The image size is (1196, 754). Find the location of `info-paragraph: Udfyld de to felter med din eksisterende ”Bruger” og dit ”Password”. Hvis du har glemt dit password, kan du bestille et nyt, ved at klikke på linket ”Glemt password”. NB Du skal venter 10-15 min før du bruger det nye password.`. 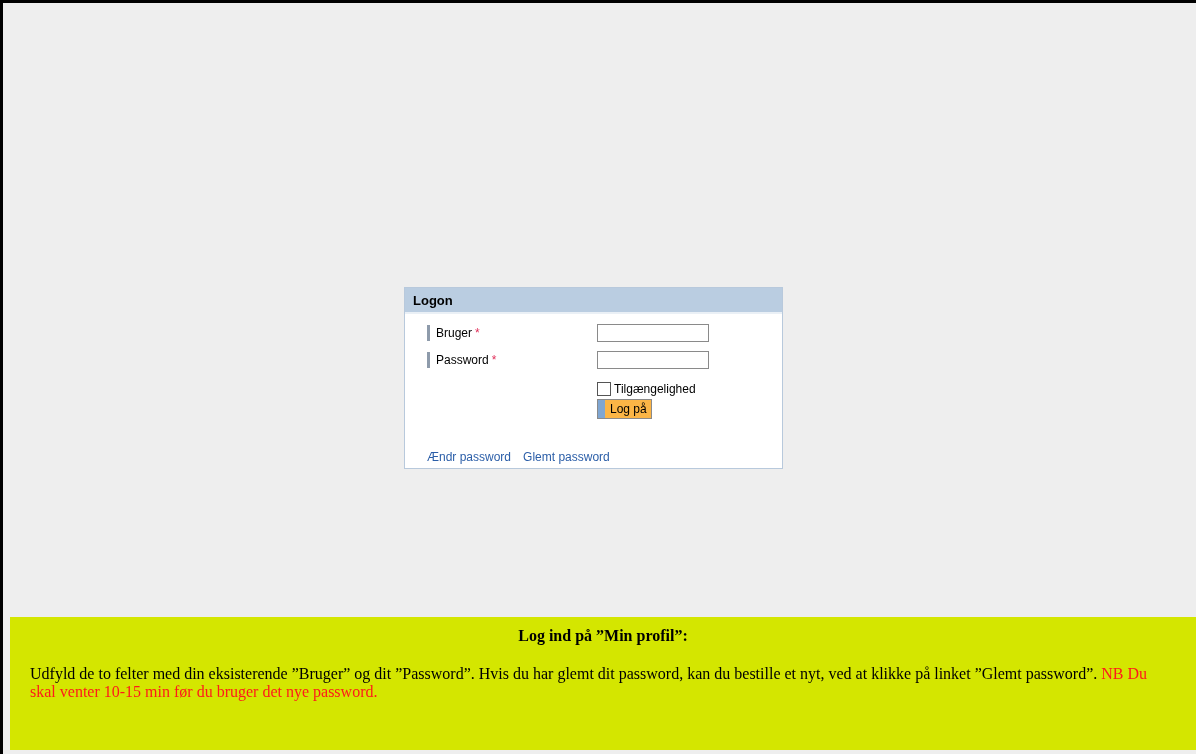

info-paragraph: Udfyld de to felter med din eksisterende ”Bruger” og dit ”Password”. Hvis du har glemt dit password, kan du bestille et nyt, ved at klikke på linket ”Glemt password”. NB Du skal venter 10-15 min før du bruger det nye password. is located at coordinates (589, 683).